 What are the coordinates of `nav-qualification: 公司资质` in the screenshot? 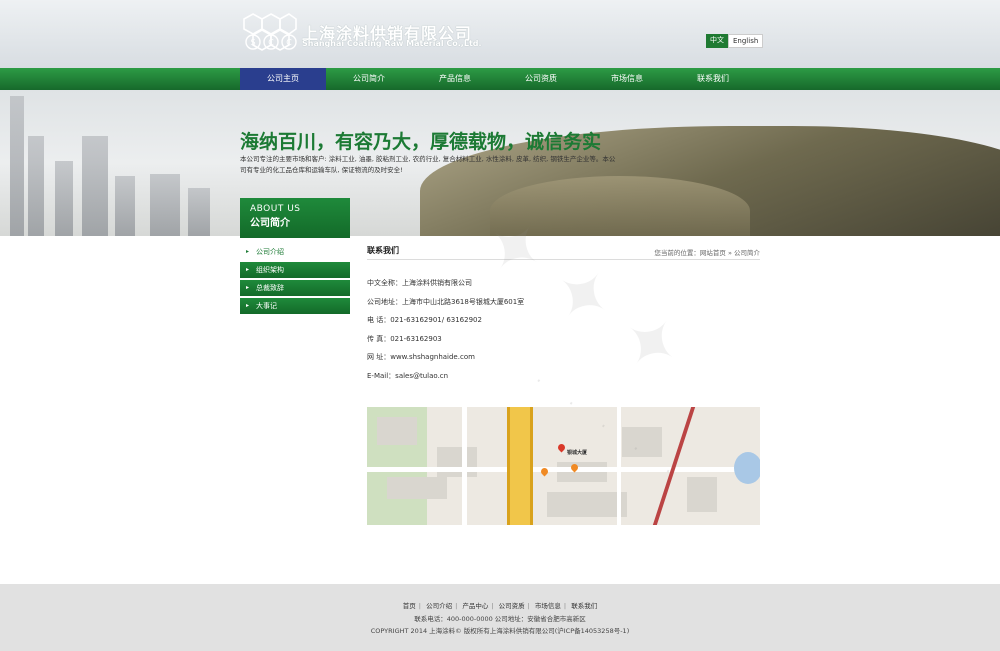 It's located at (541, 79).